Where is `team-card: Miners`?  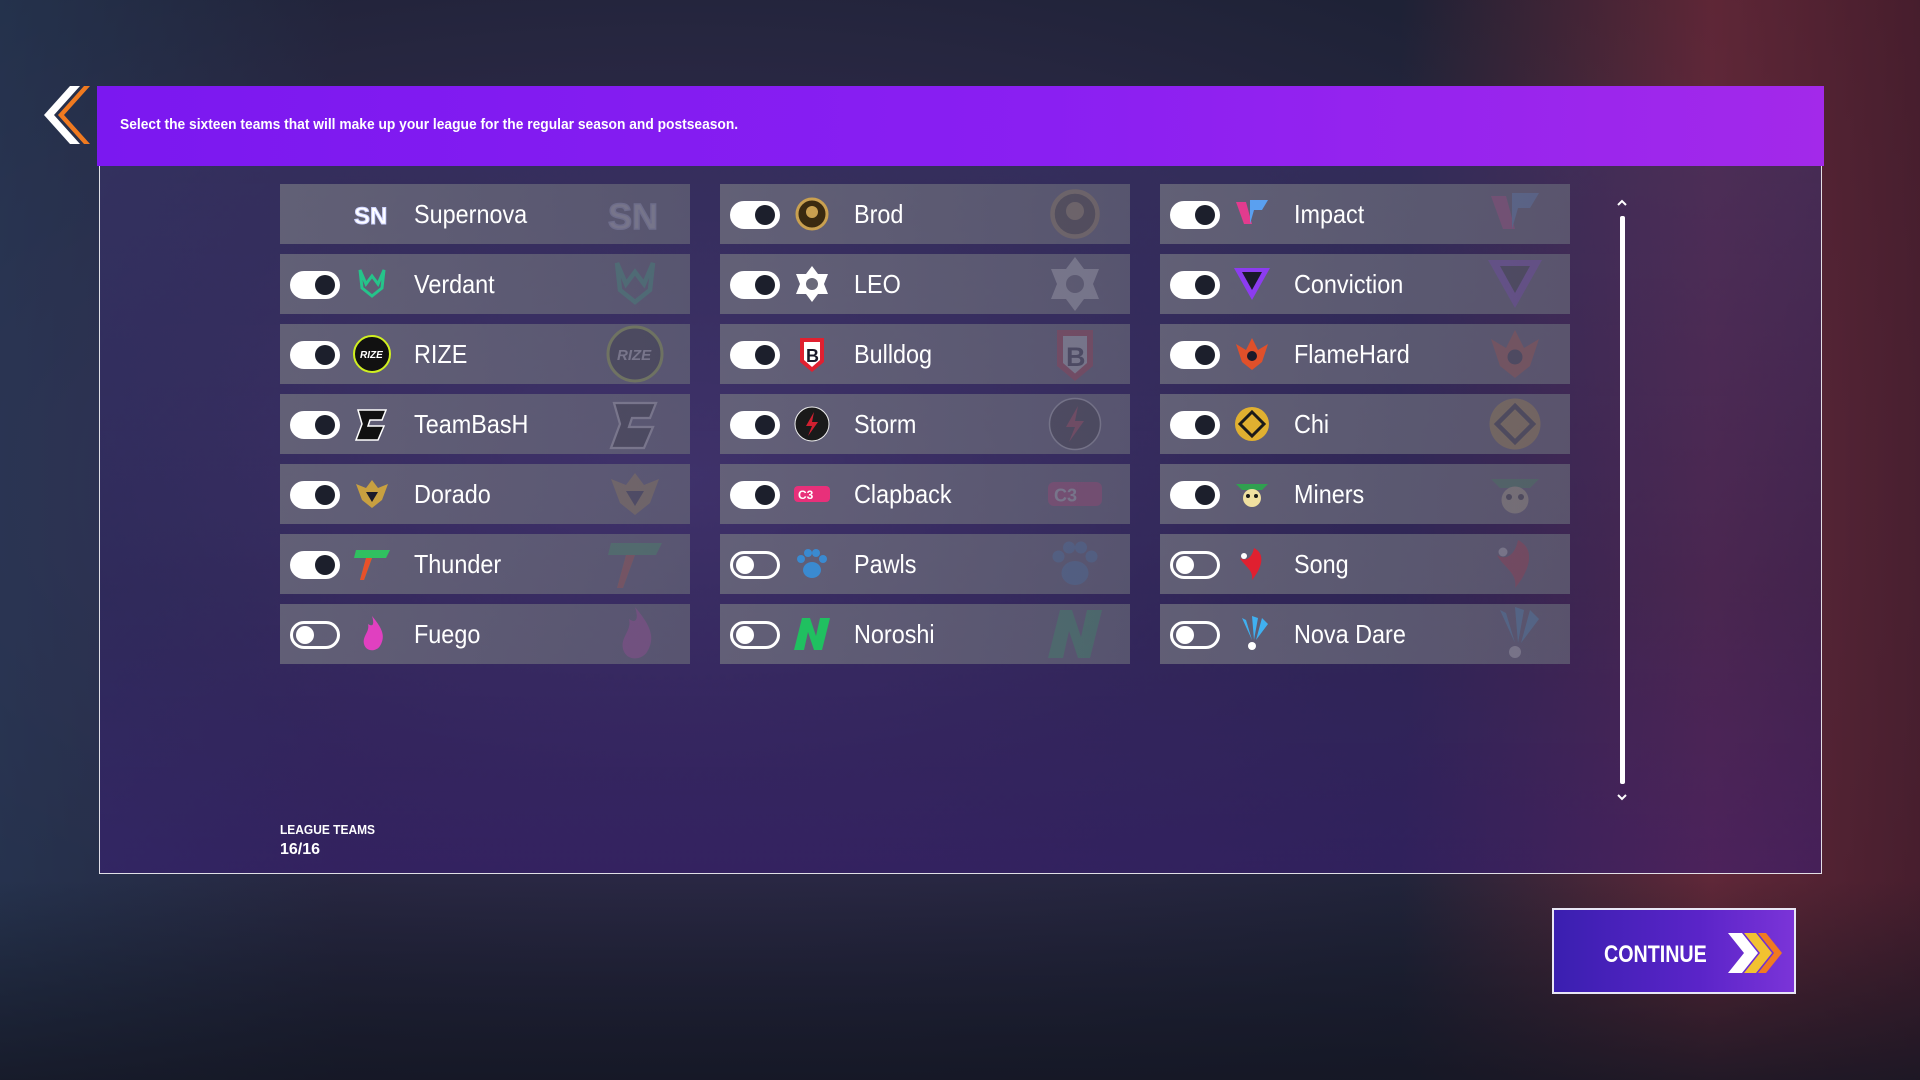 team-card: Miners is located at coordinates (1365, 494).